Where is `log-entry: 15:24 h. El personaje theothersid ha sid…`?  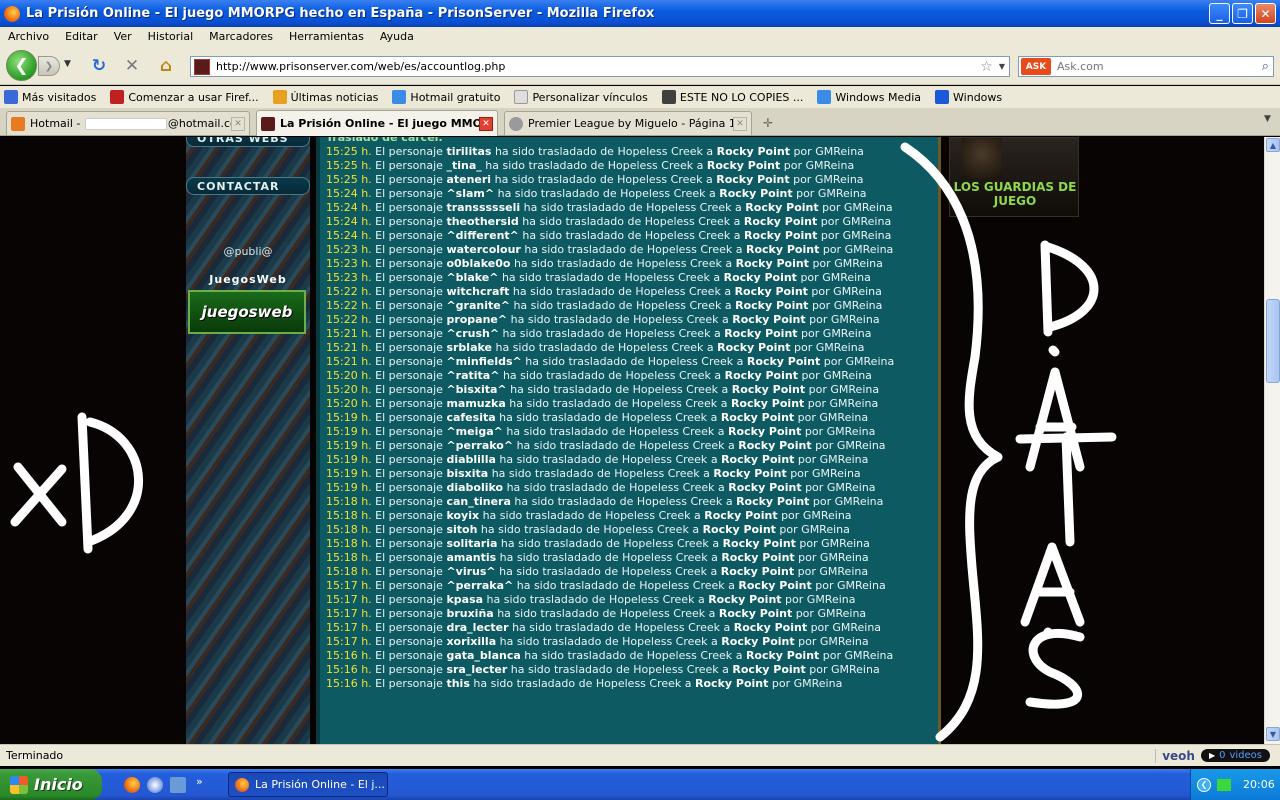 log-entry: 15:24 h. El personaje theothersid ha sid… is located at coordinates (626, 222).